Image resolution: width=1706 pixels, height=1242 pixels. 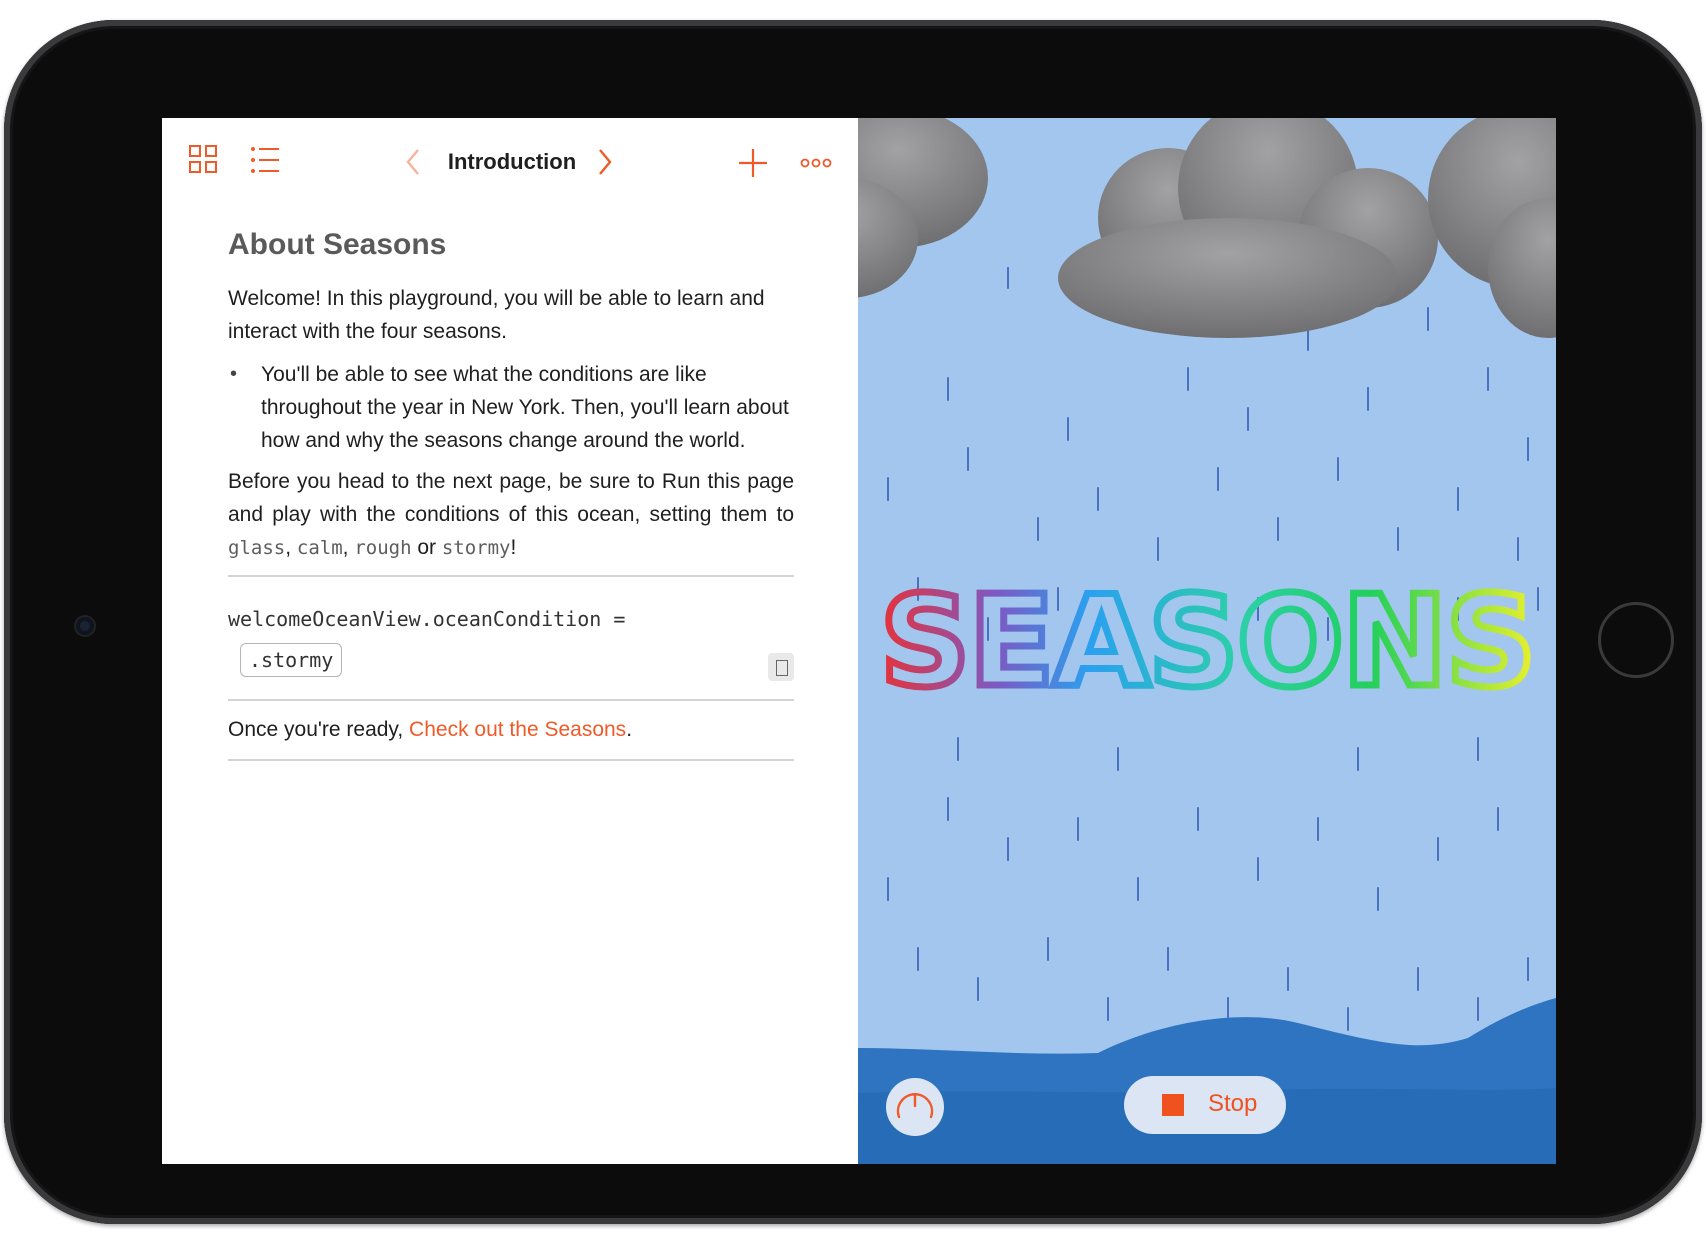 I want to click on code-option-rough: rough, so click(x=383, y=548).